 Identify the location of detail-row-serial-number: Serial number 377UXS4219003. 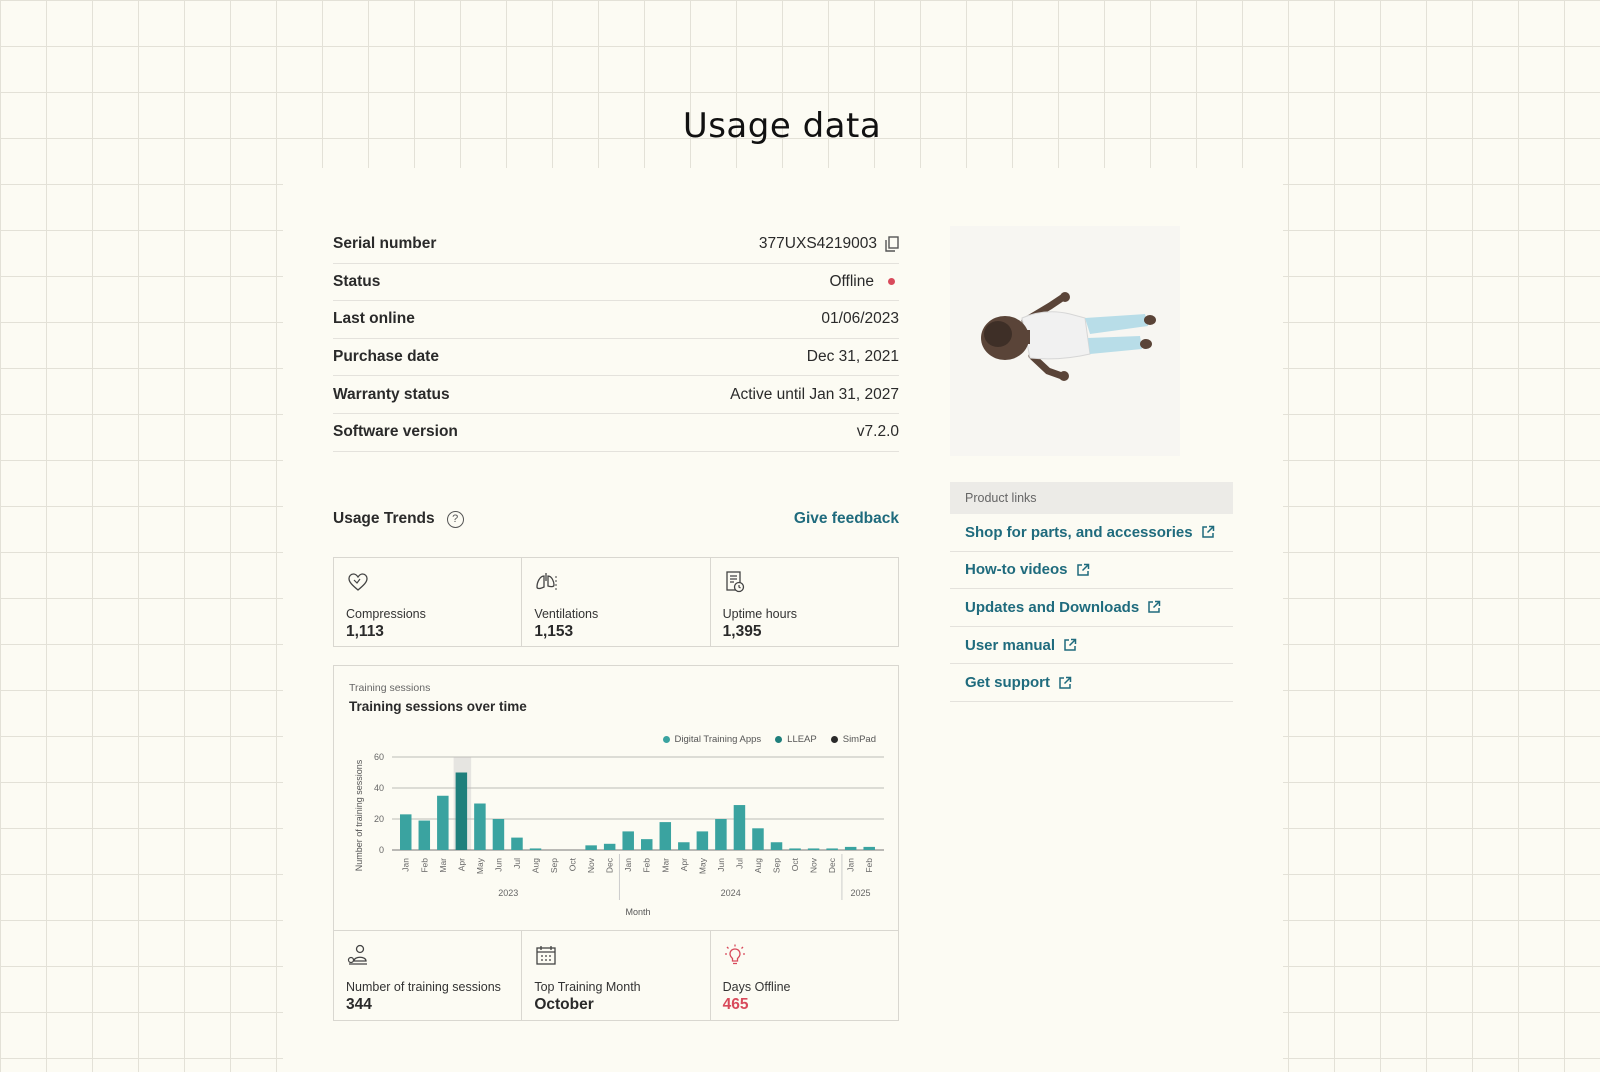
(616, 245).